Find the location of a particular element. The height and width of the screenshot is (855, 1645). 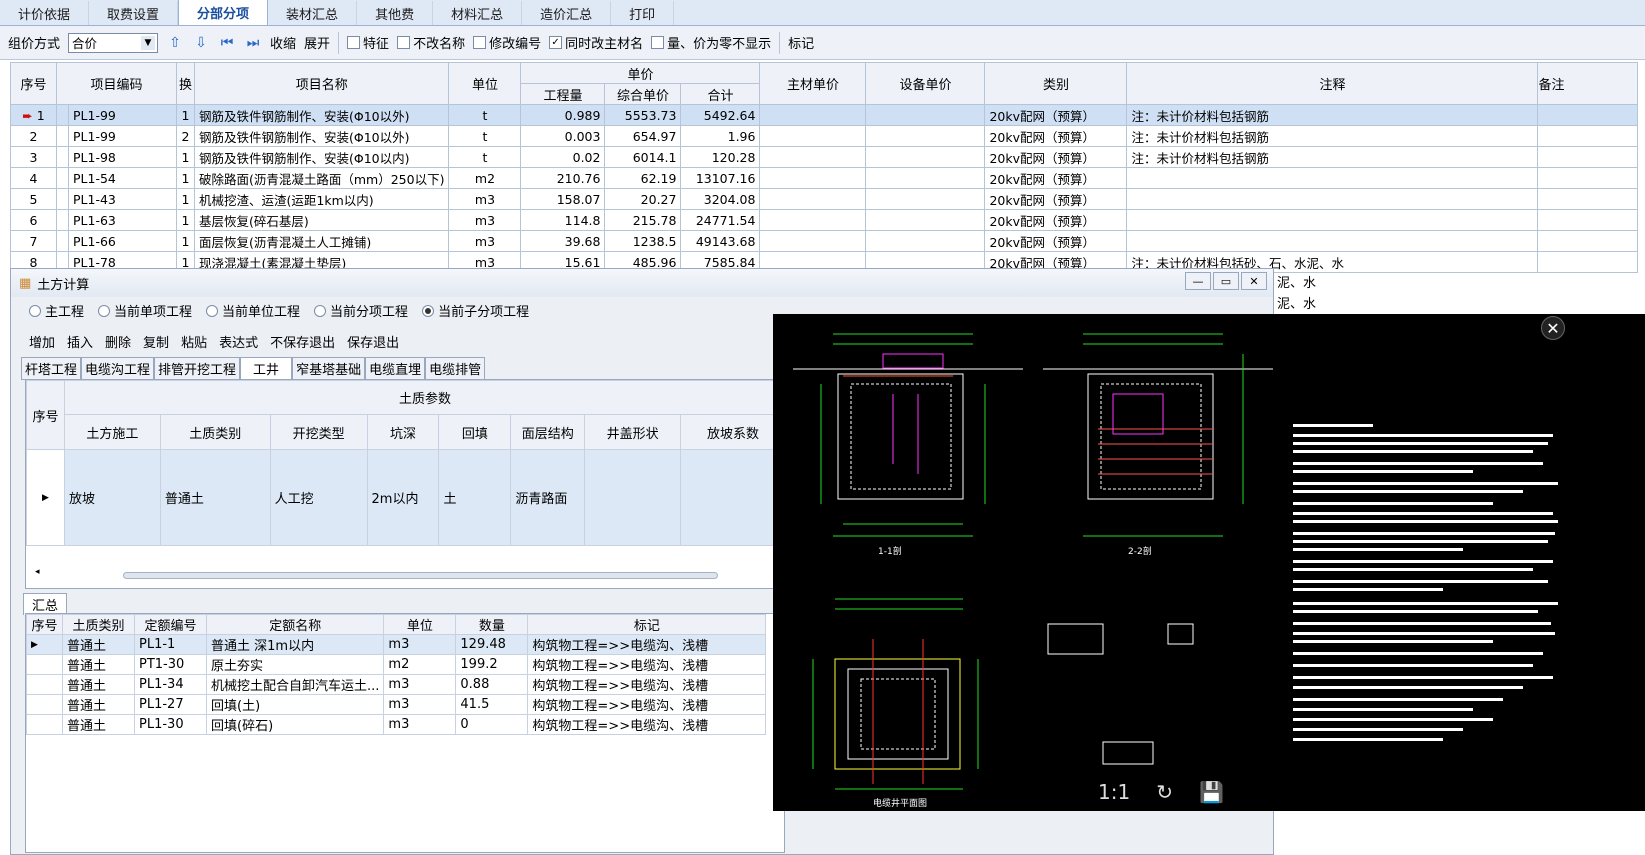

row-code: PL1-54 is located at coordinates (122, 178).